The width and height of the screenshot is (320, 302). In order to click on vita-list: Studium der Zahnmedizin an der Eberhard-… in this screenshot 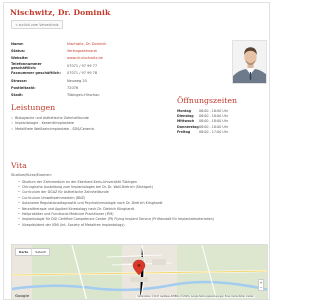, I will do `click(143, 203)`.